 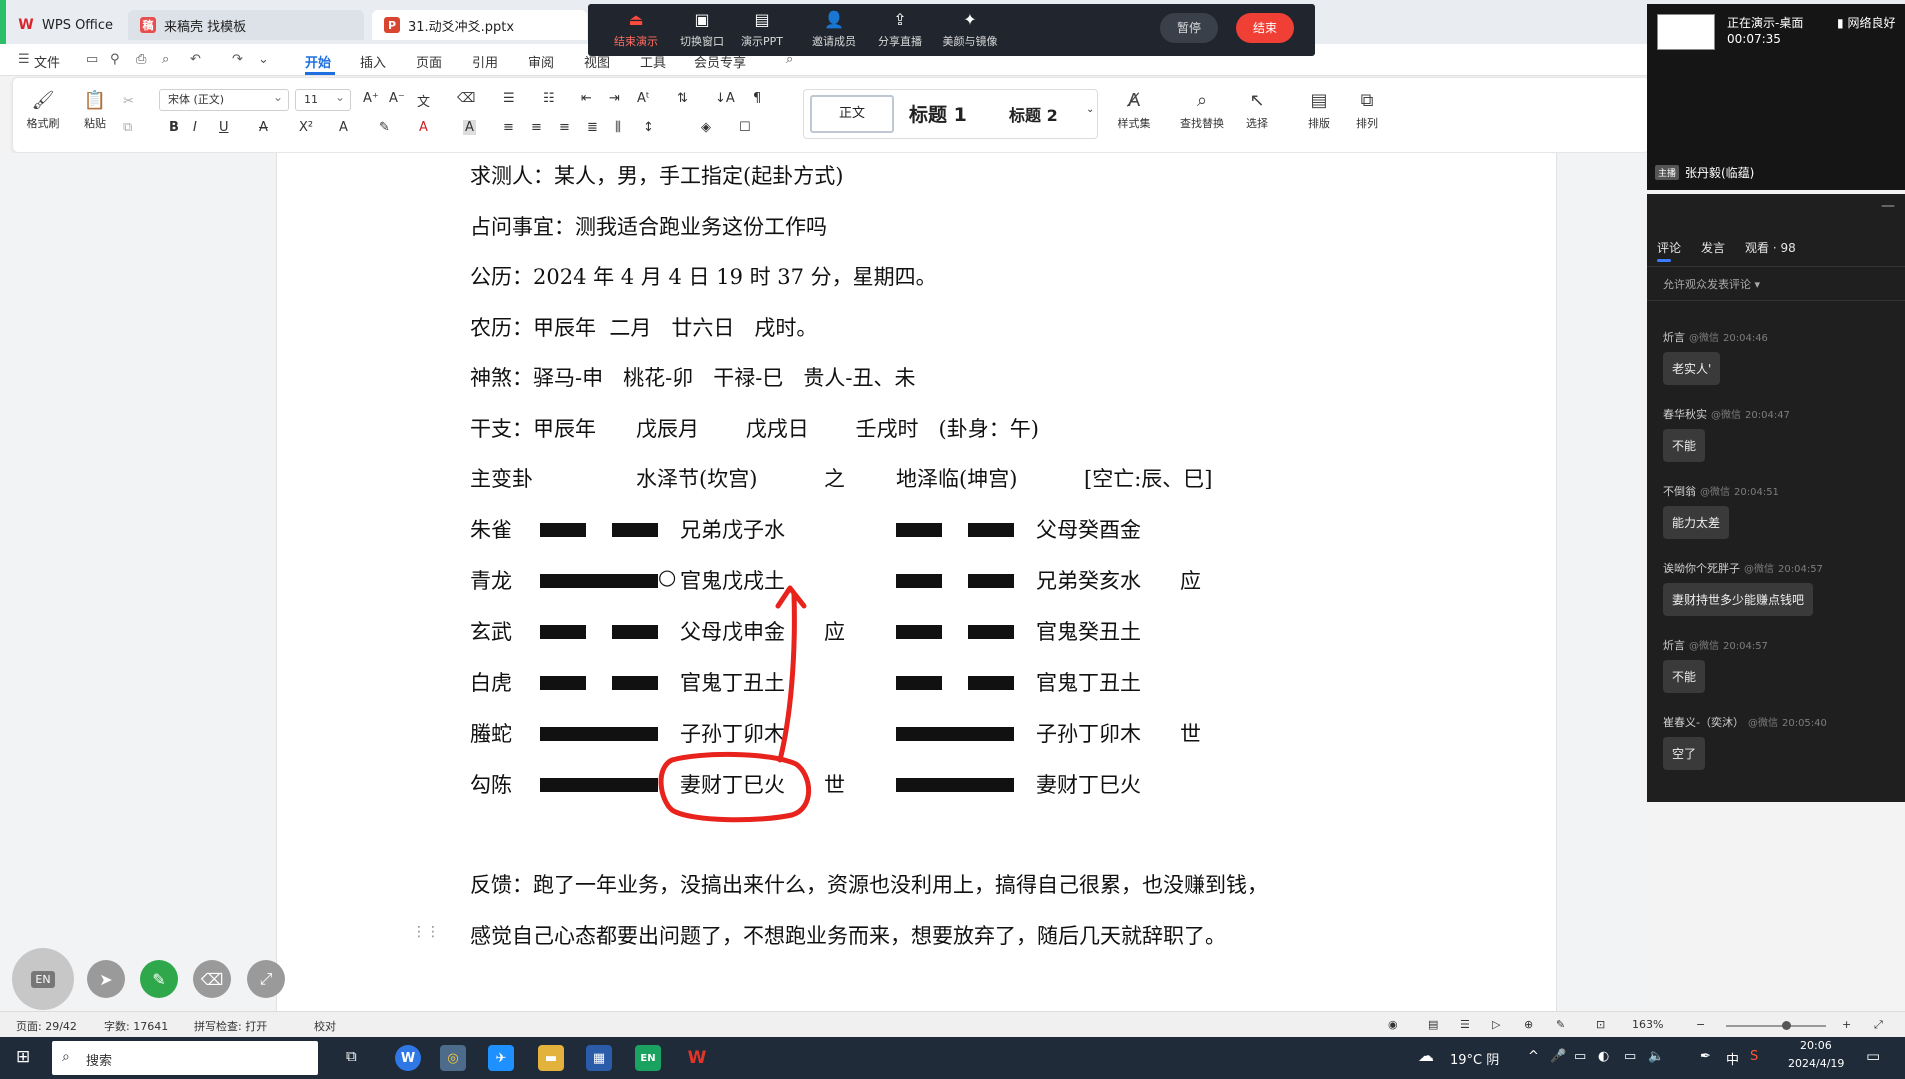 What do you see at coordinates (648, 1058) in the screenshot?
I see `app-en-icon: EN` at bounding box center [648, 1058].